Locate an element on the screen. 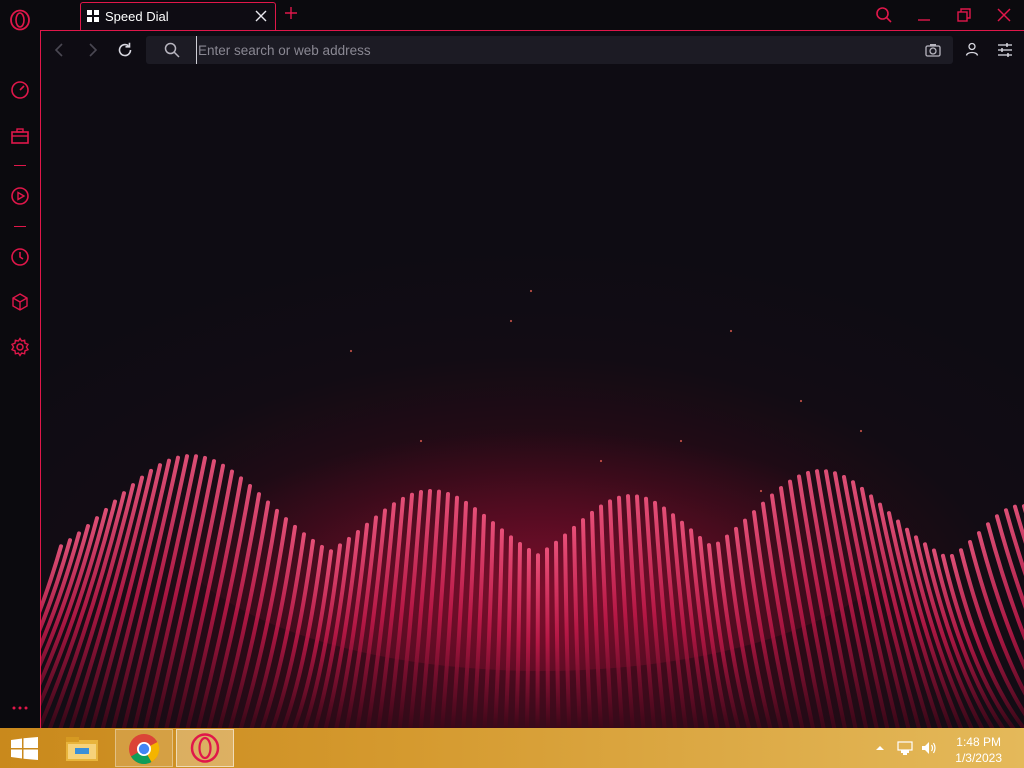 This screenshot has height=768, width=1024. profile-icon is located at coordinates (972, 49).